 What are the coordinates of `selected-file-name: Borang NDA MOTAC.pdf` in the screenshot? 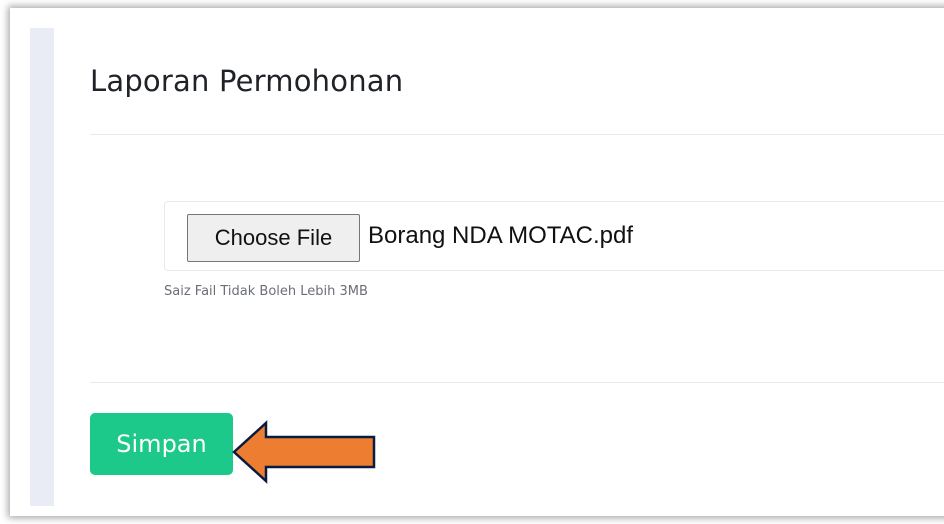 It's located at (500, 235).